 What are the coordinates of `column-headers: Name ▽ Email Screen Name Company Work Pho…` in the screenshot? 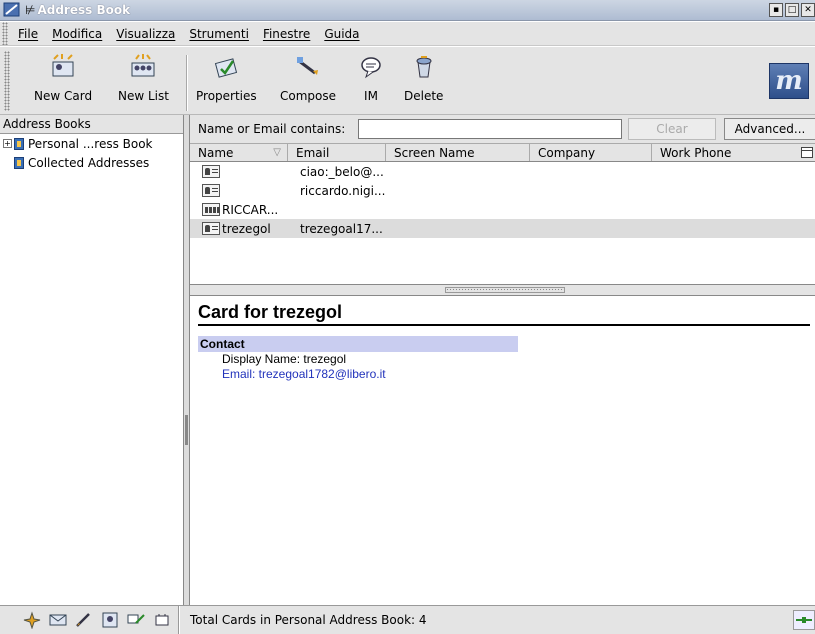 It's located at (502, 152).